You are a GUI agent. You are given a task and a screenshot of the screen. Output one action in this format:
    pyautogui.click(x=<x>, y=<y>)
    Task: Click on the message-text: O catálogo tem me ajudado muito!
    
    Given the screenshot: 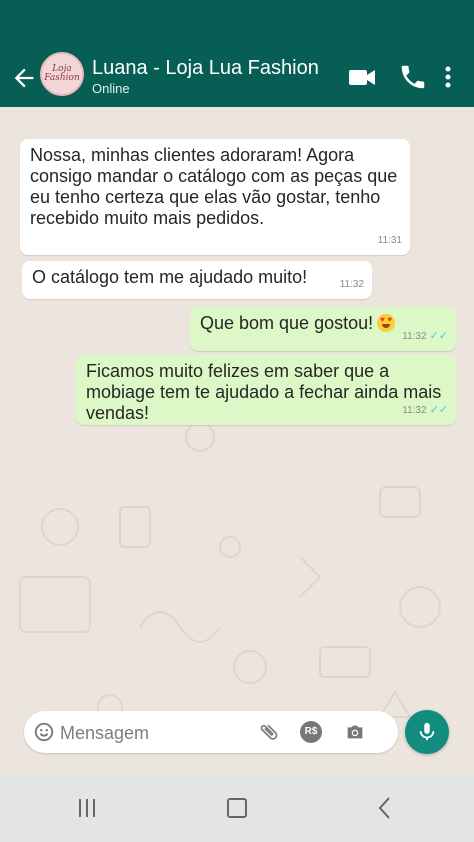 What is the action you would take?
    pyautogui.click(x=170, y=277)
    